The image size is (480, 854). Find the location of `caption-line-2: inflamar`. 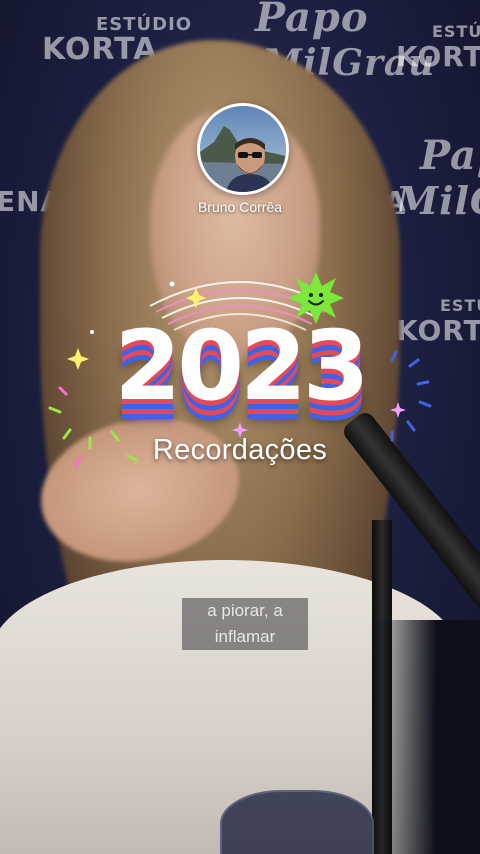

caption-line-2: inflamar is located at coordinates (245, 636).